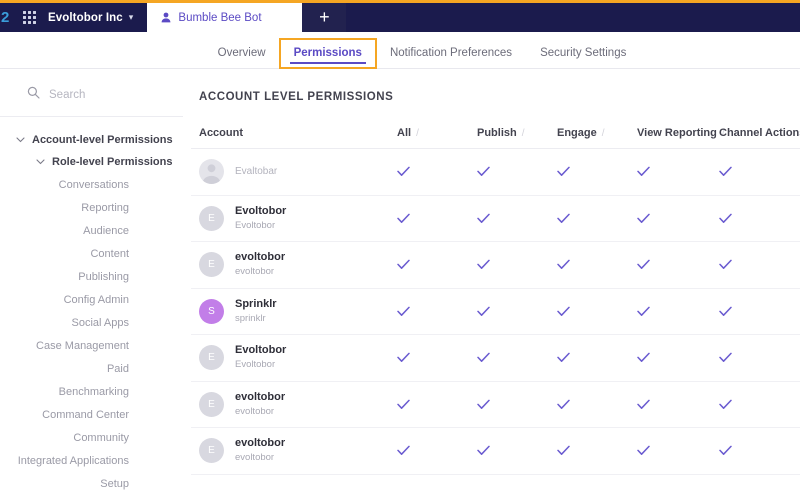 The height and width of the screenshot is (500, 800). I want to click on sidebar-item-setup: Setup, so click(91, 483).